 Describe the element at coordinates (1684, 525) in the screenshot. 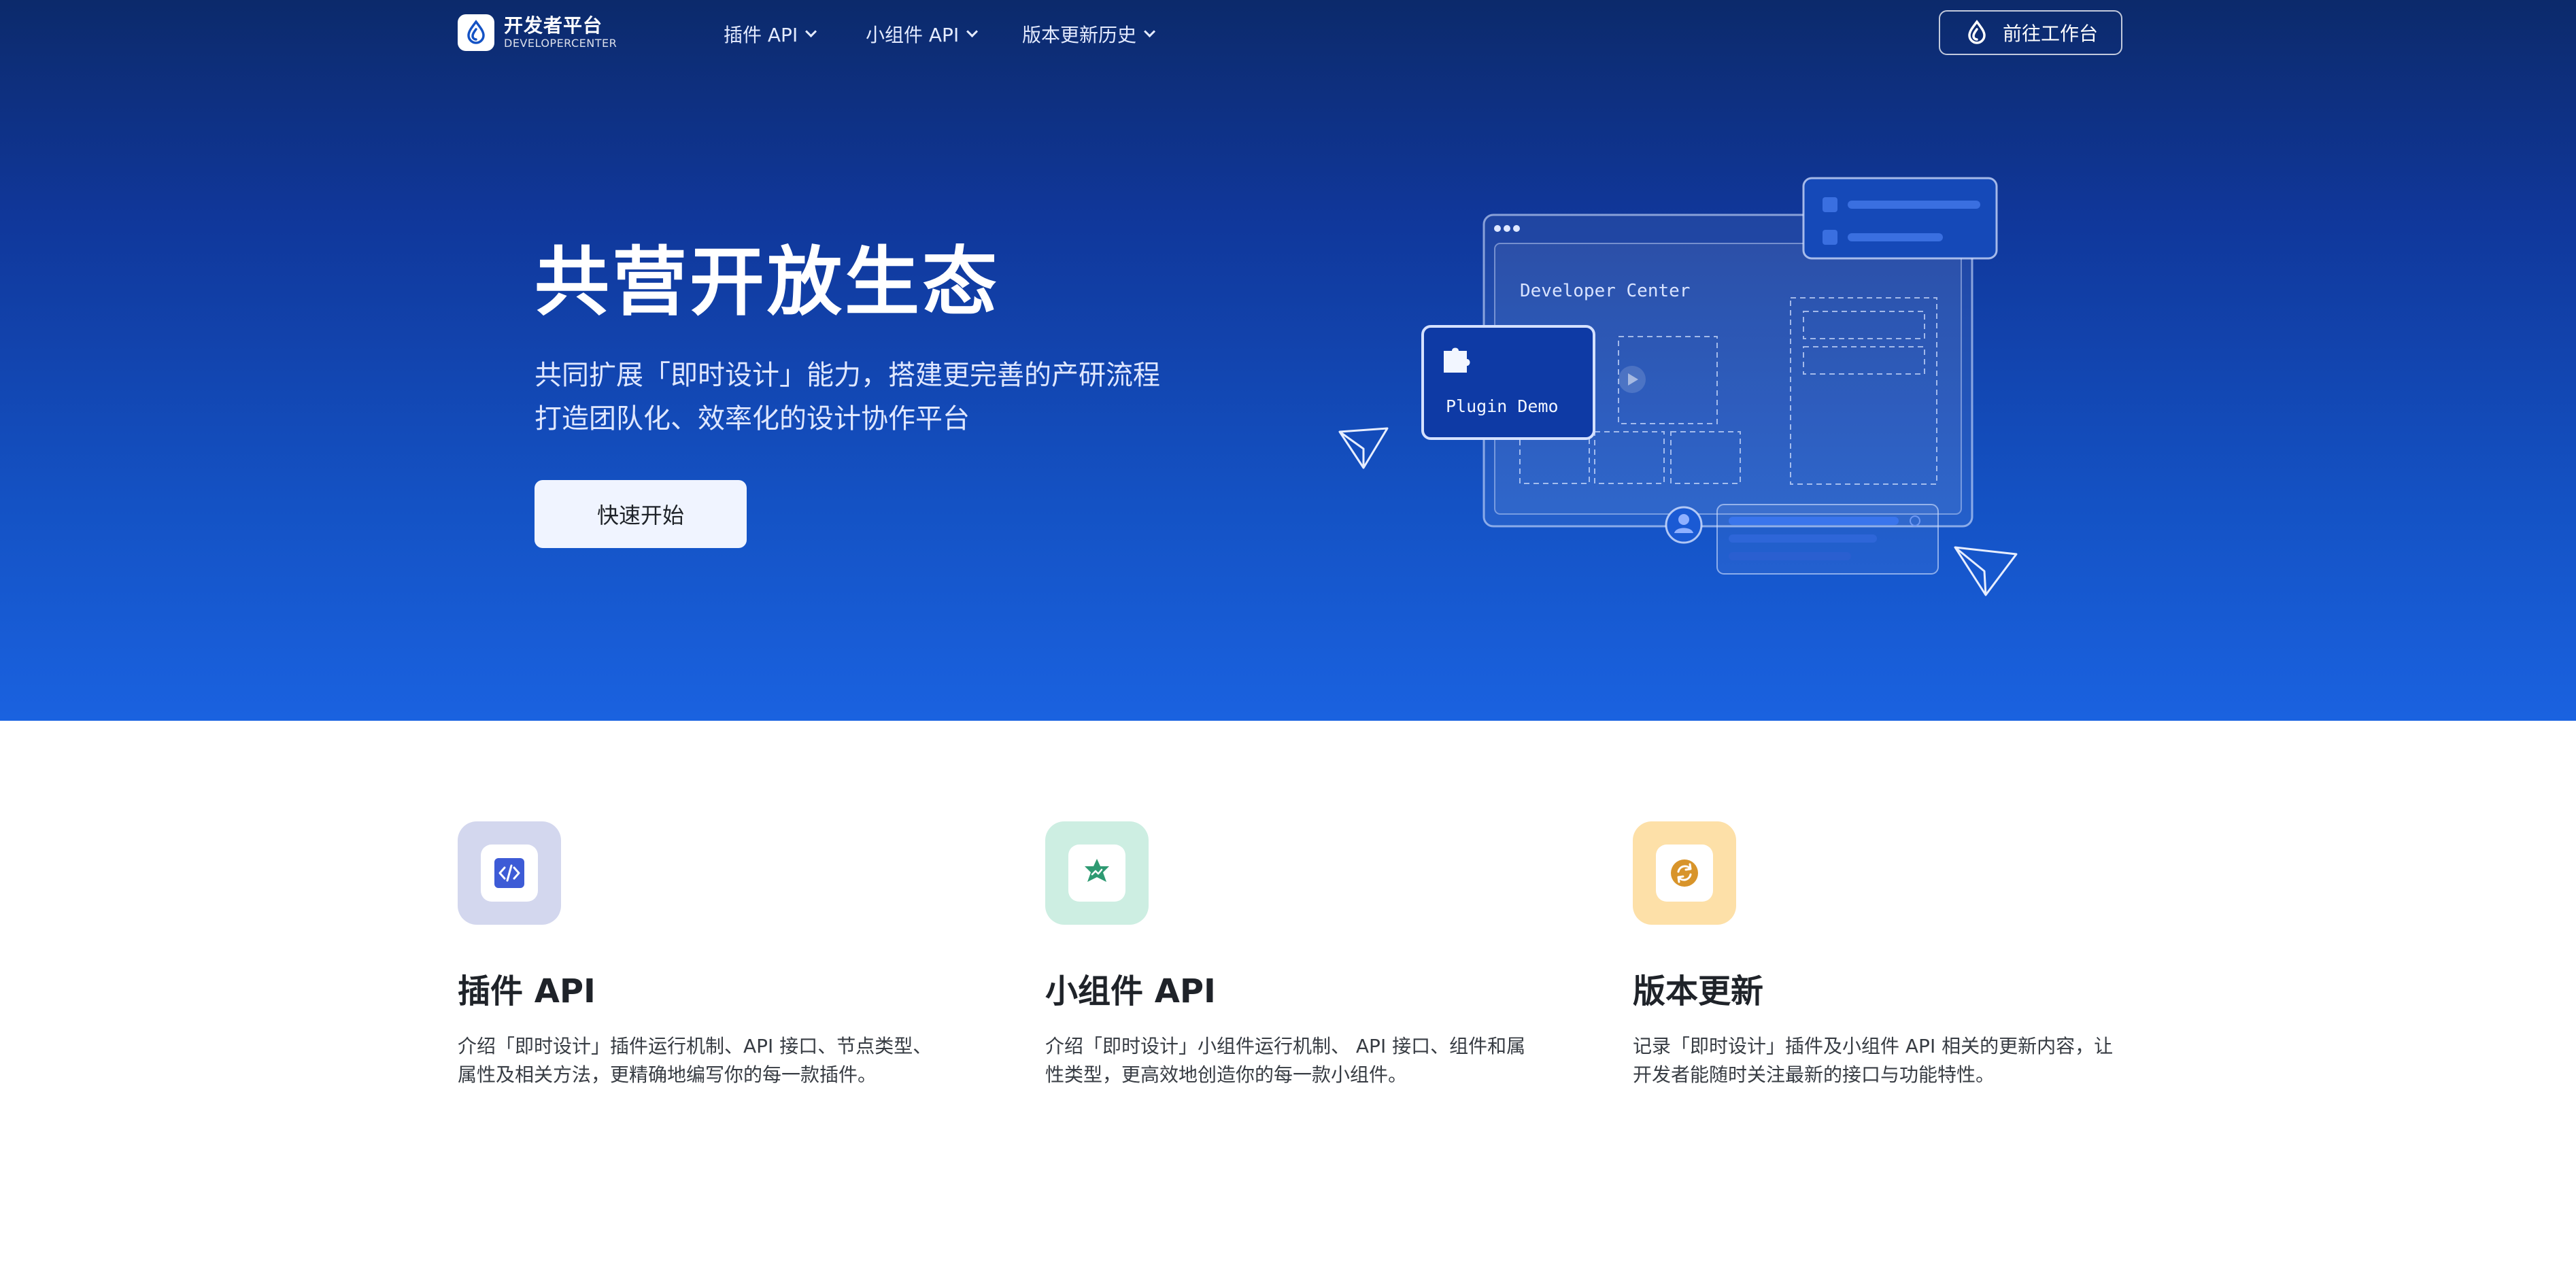

I see `avatar-icon` at that location.